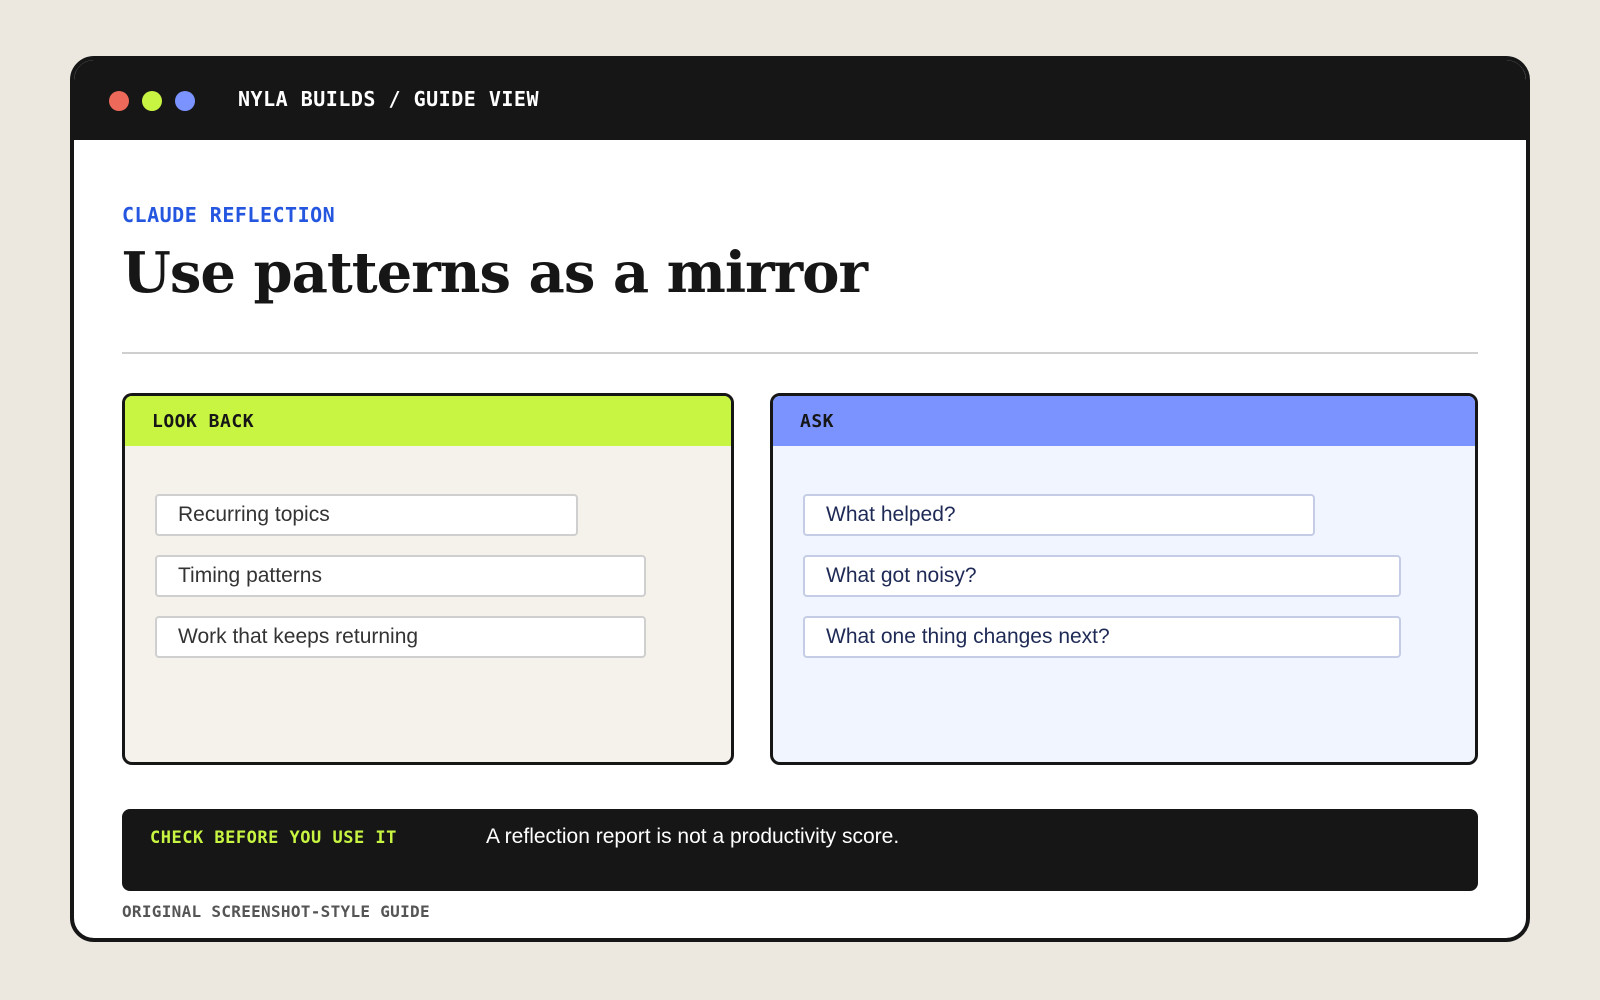 Image resolution: width=1600 pixels, height=1000 pixels. What do you see at coordinates (152, 101) in the screenshot?
I see `minimize-window-icon` at bounding box center [152, 101].